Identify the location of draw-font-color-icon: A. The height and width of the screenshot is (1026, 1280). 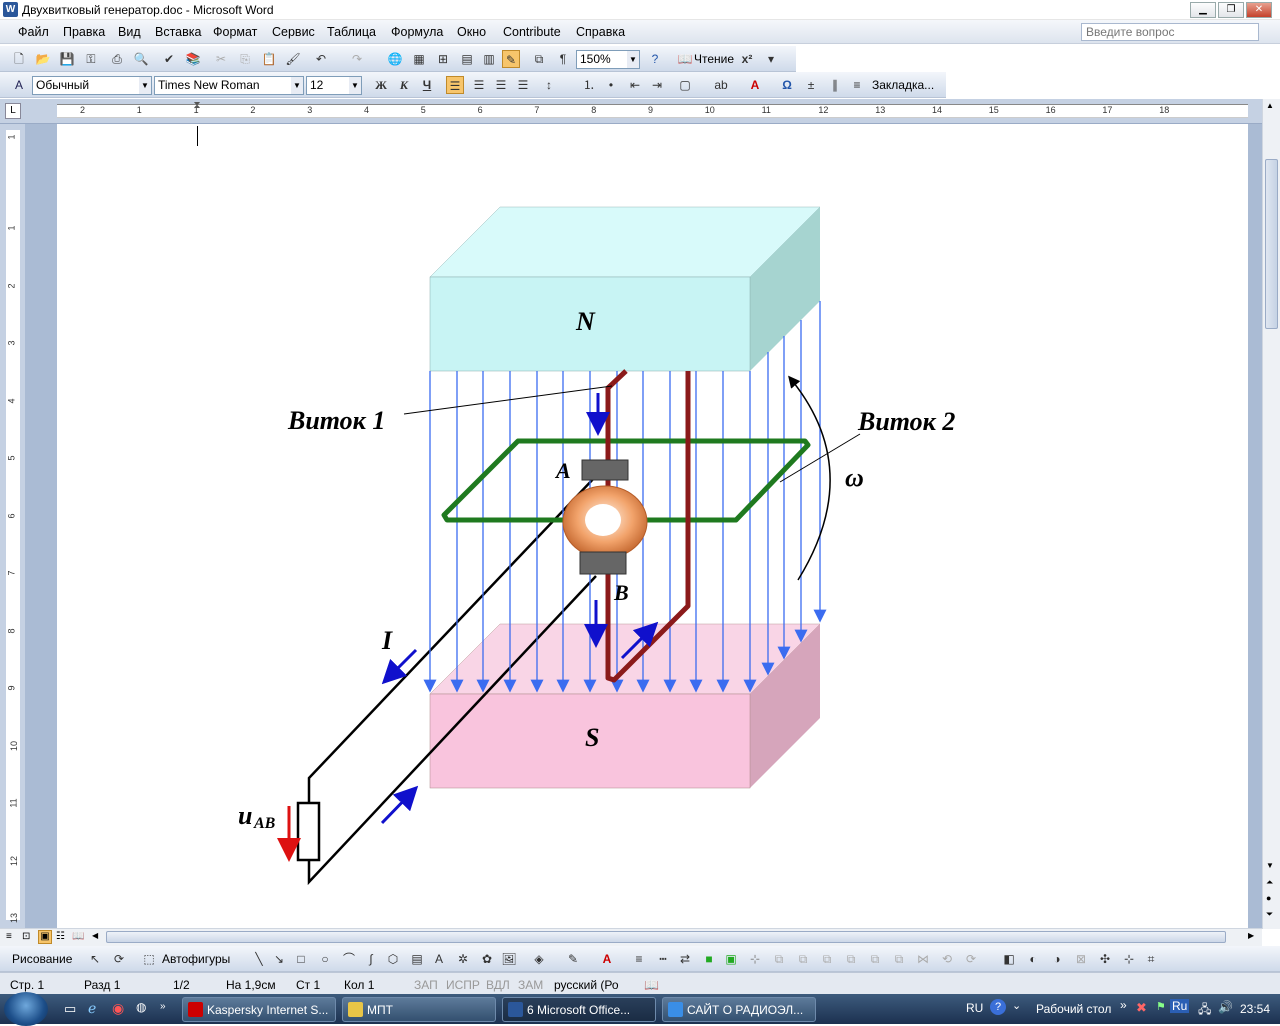
(607, 959).